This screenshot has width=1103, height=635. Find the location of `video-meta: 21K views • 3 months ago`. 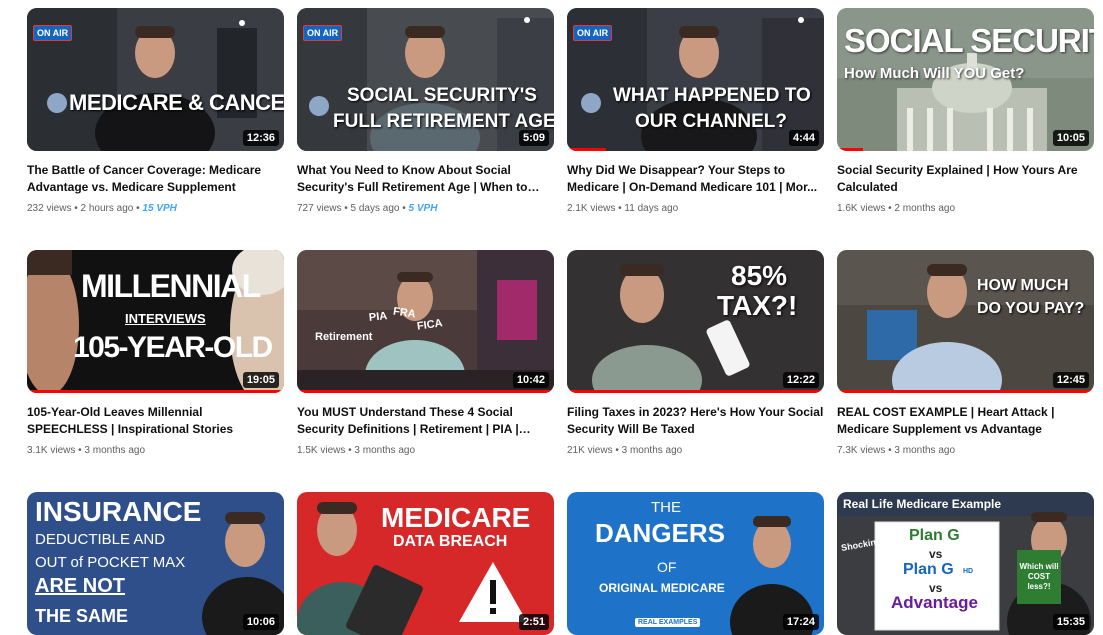

video-meta: 21K views • 3 months ago is located at coordinates (625, 450).